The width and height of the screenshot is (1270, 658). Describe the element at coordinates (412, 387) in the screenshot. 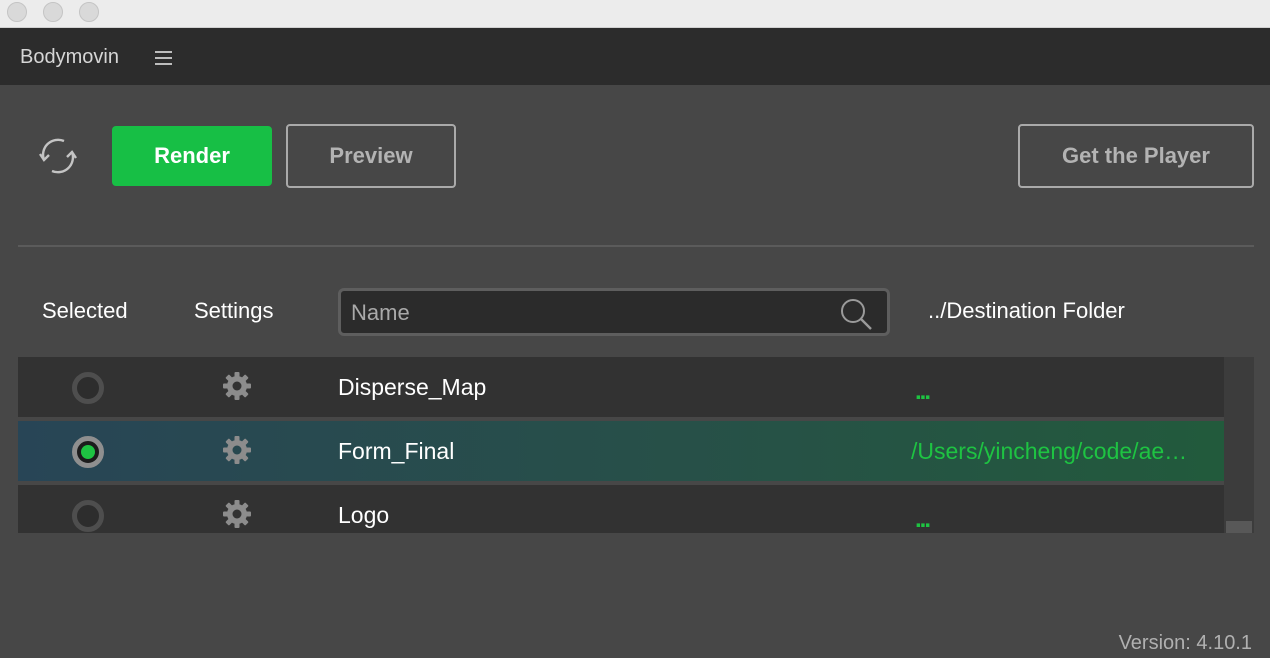

I see `composition-name: Disperse_Map` at that location.